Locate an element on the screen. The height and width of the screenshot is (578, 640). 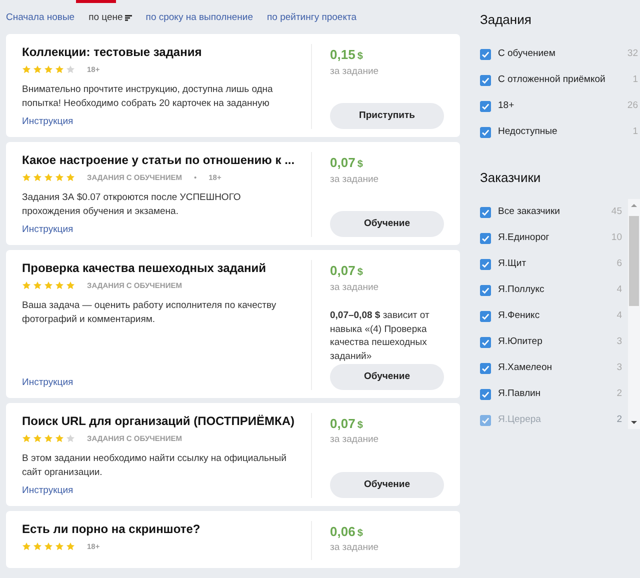
sort-link: по сроку на выполнение is located at coordinates (200, 18).